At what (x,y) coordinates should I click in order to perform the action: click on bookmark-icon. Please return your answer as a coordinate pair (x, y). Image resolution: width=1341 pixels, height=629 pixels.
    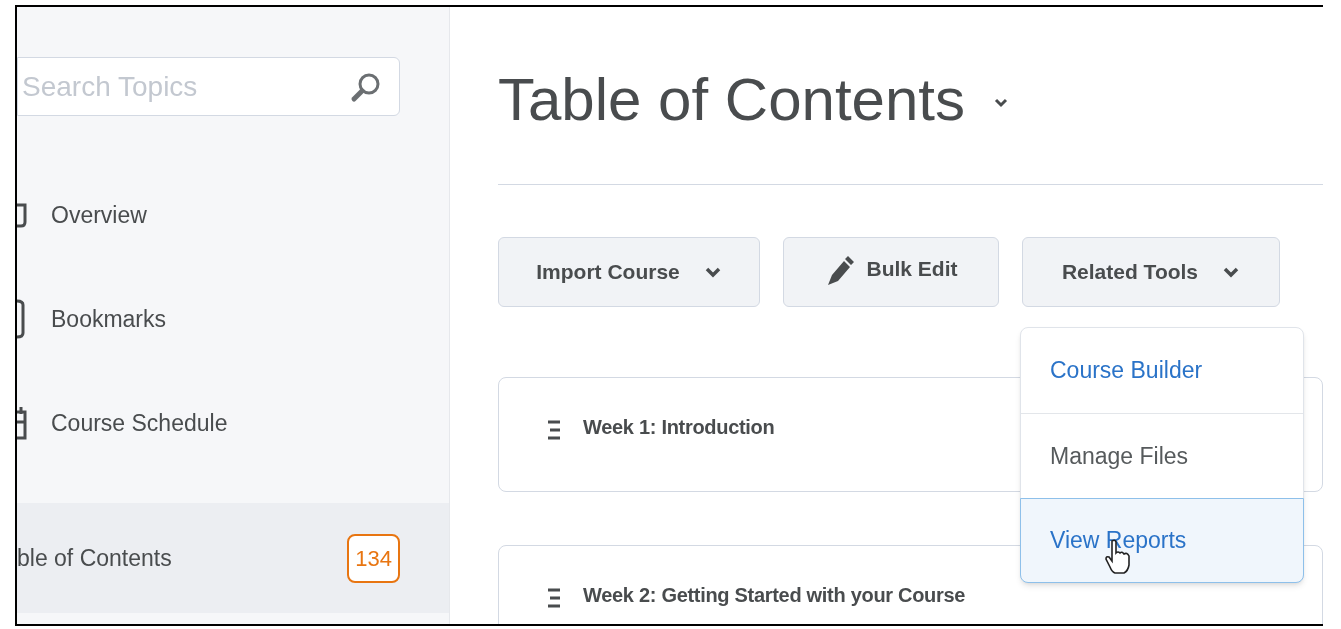
    Looking at the image, I should click on (21, 319).